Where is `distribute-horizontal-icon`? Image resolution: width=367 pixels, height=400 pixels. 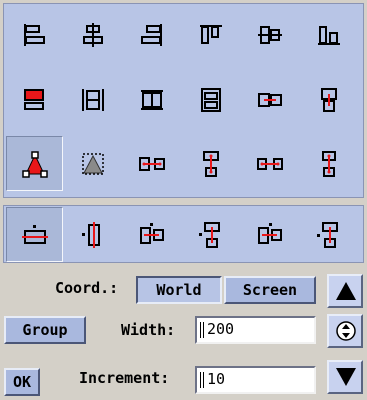
distribute-horizontal-icon is located at coordinates (93, 100).